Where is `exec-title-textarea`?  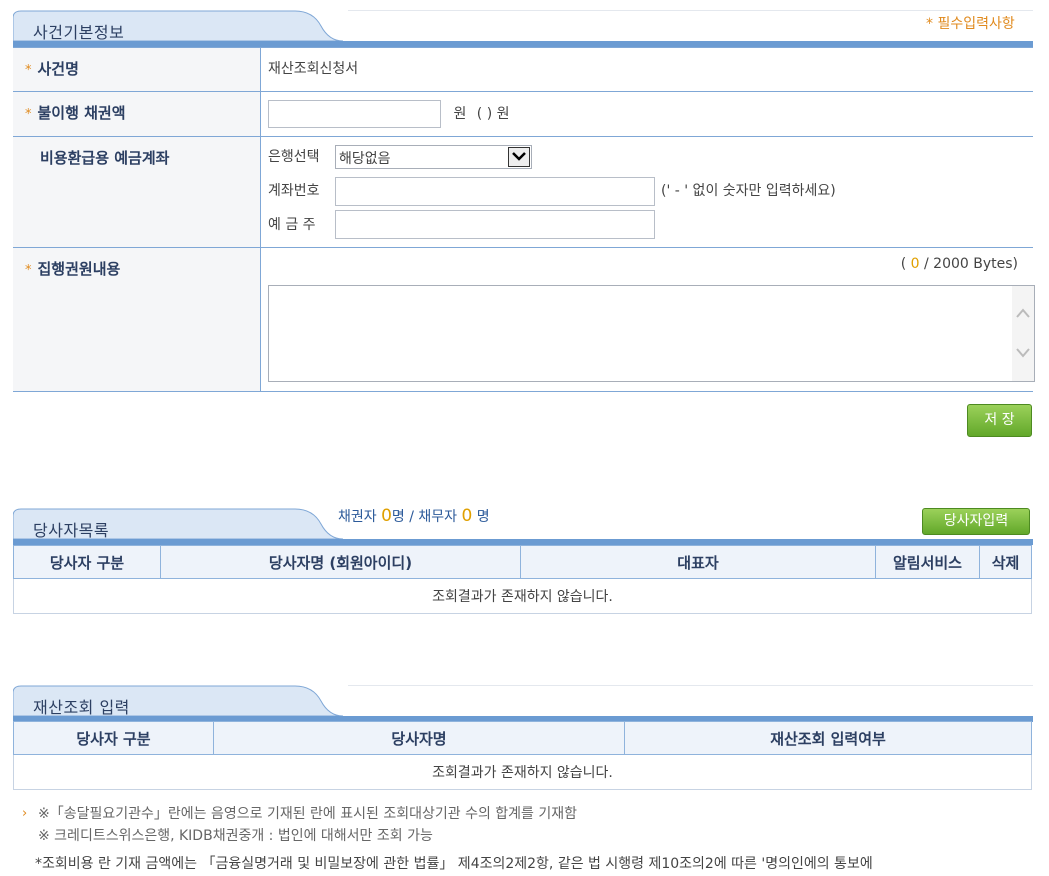 exec-title-textarea is located at coordinates (651, 333).